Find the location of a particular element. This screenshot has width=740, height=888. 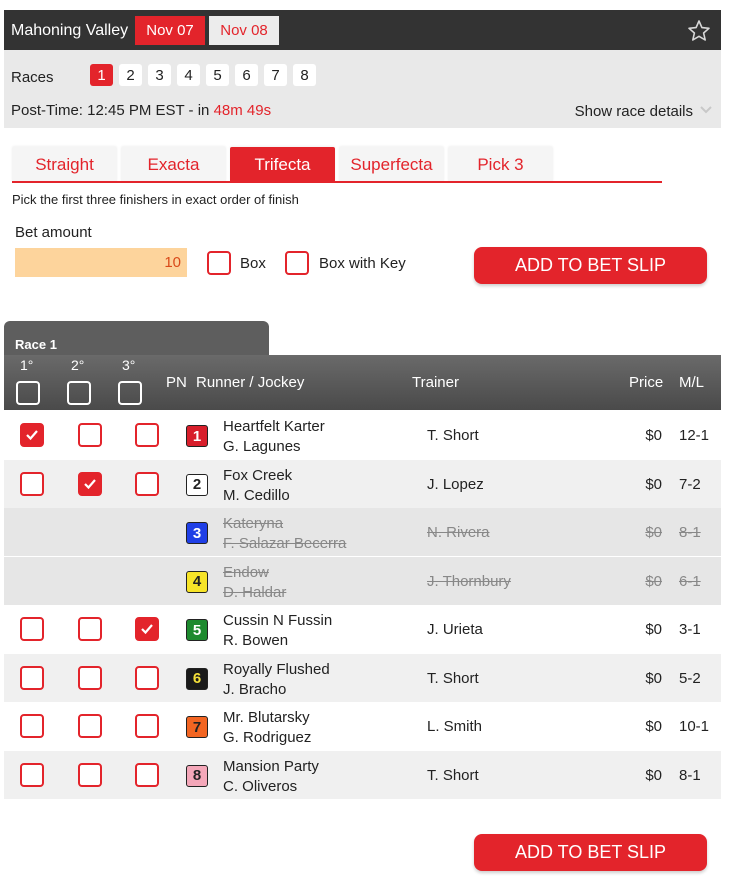

runner-jockey: Royally Flushed J. Bracho is located at coordinates (276, 680).